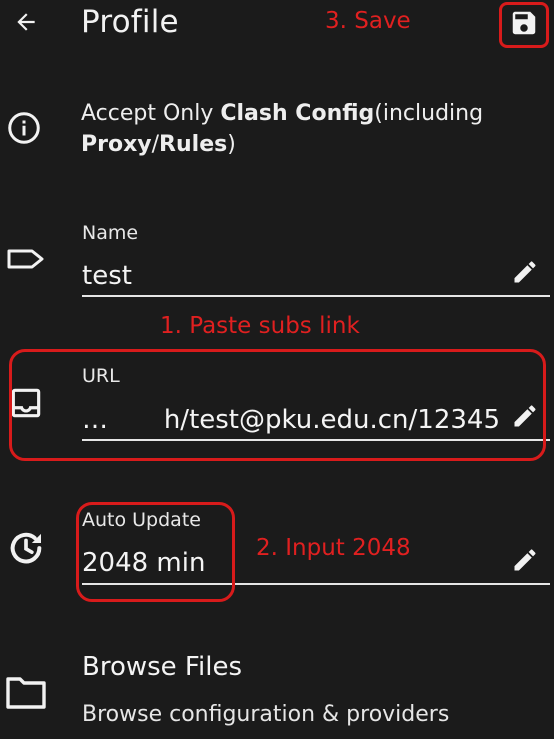 The image size is (554, 739). What do you see at coordinates (297, 113) in the screenshot?
I see `notice-bold-clash-config: Clash Config` at bounding box center [297, 113].